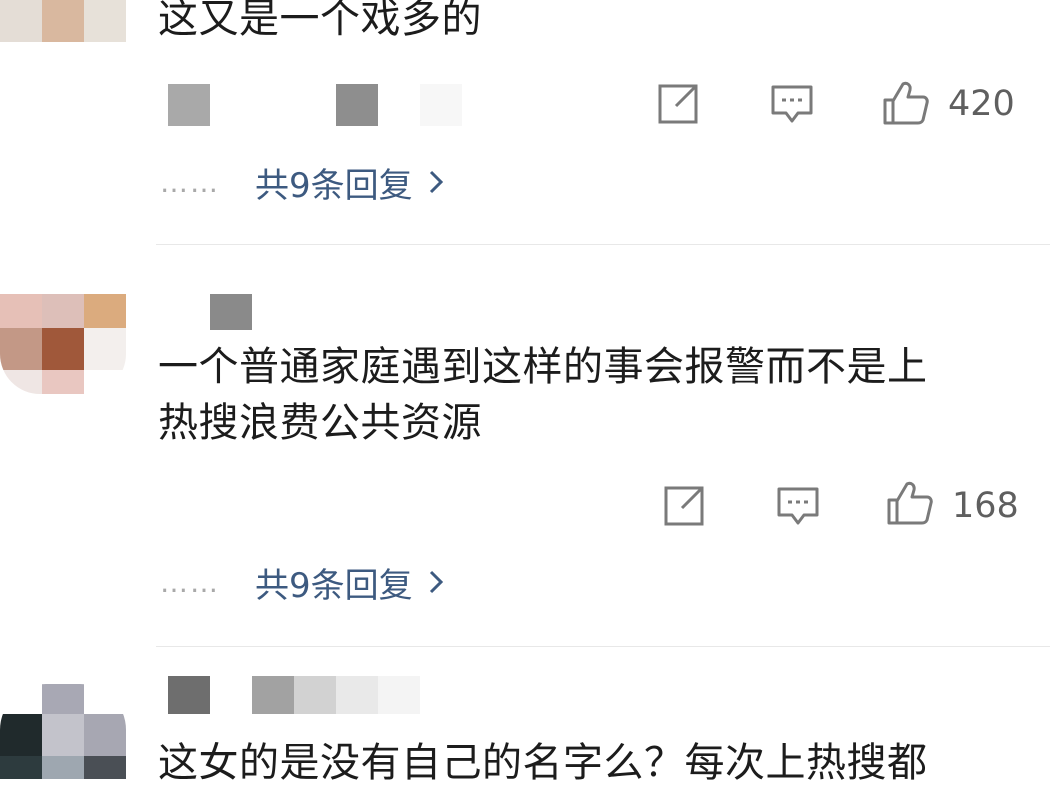 The image size is (1050, 794). I want to click on like-count: 420, so click(981, 104).